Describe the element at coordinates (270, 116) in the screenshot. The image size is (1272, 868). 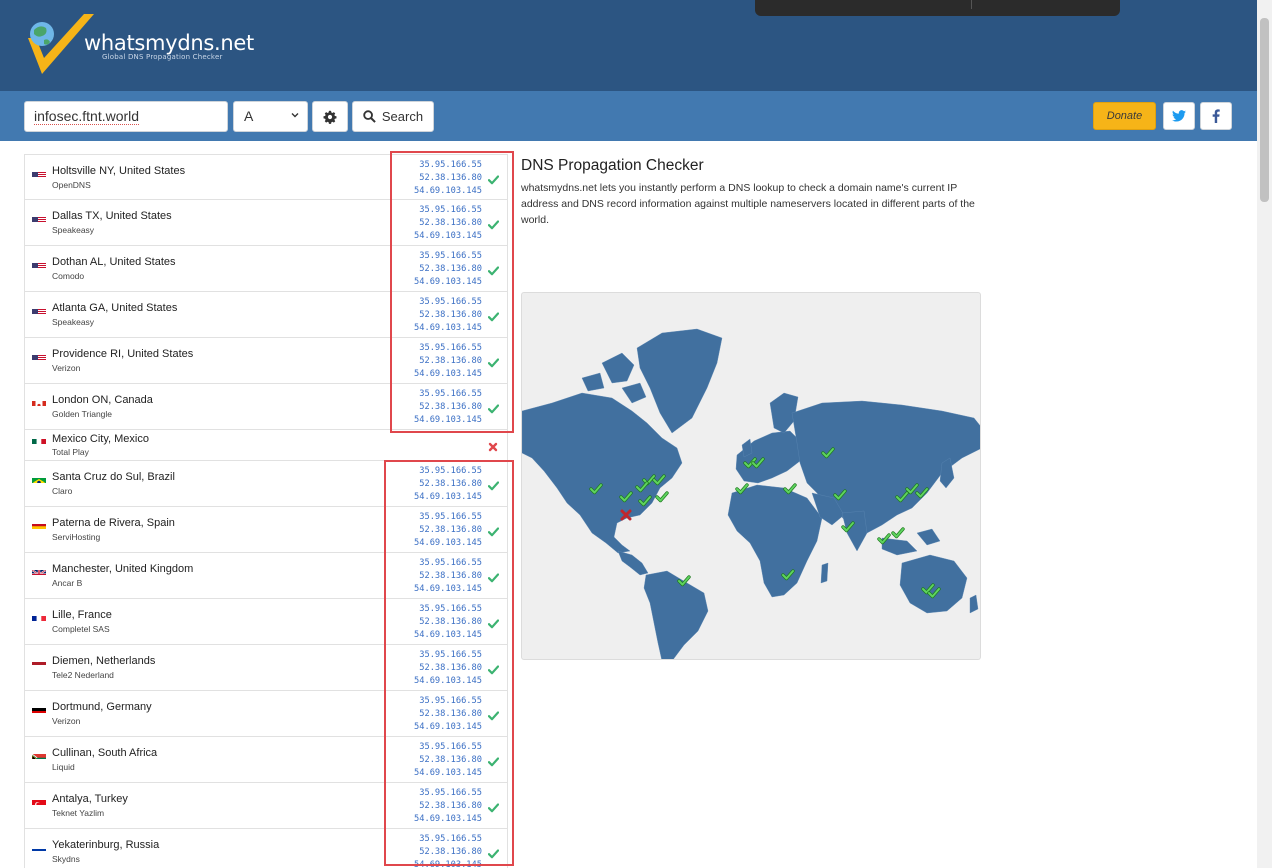
I see `record-type-select: A` at that location.